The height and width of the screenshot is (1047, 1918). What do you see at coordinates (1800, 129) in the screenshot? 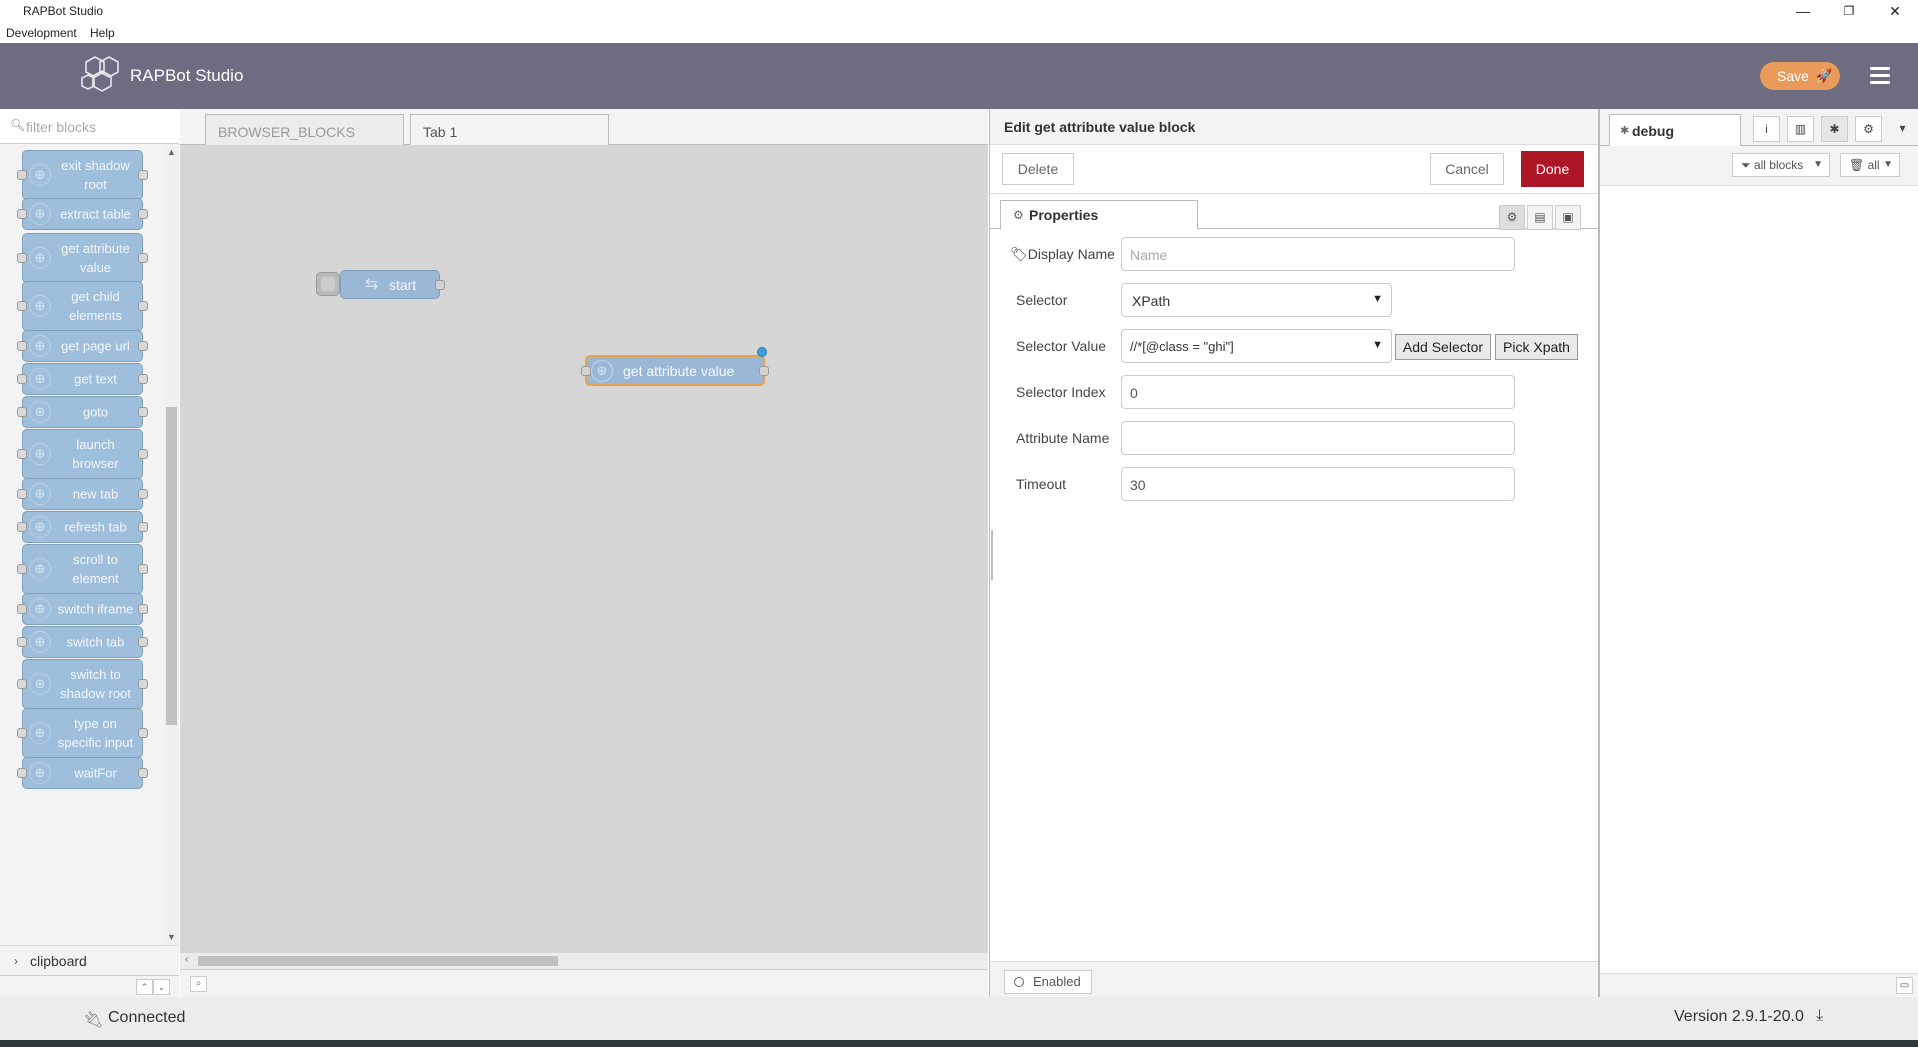
I see `book-icon: ▥` at bounding box center [1800, 129].